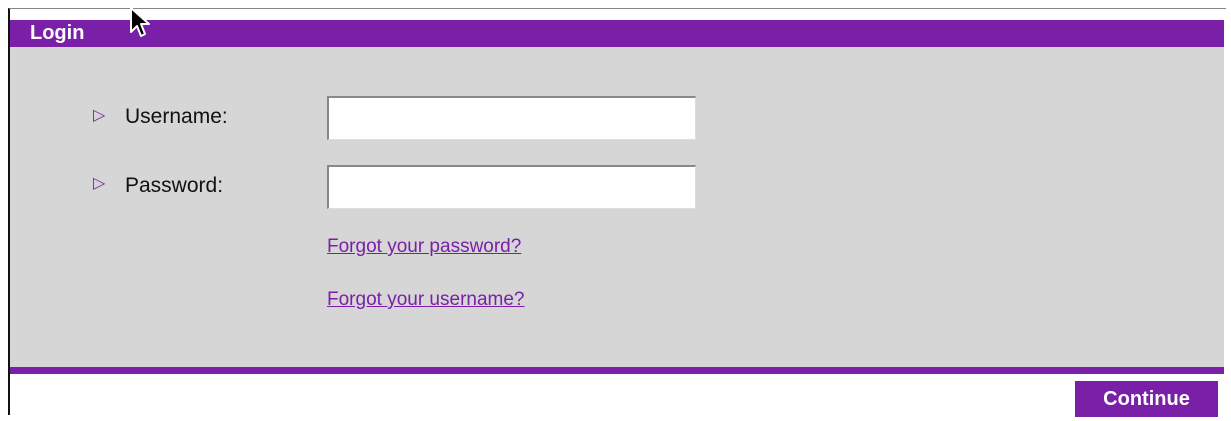 The image size is (1231, 421). Describe the element at coordinates (511, 187) in the screenshot. I see `password-input` at that location.